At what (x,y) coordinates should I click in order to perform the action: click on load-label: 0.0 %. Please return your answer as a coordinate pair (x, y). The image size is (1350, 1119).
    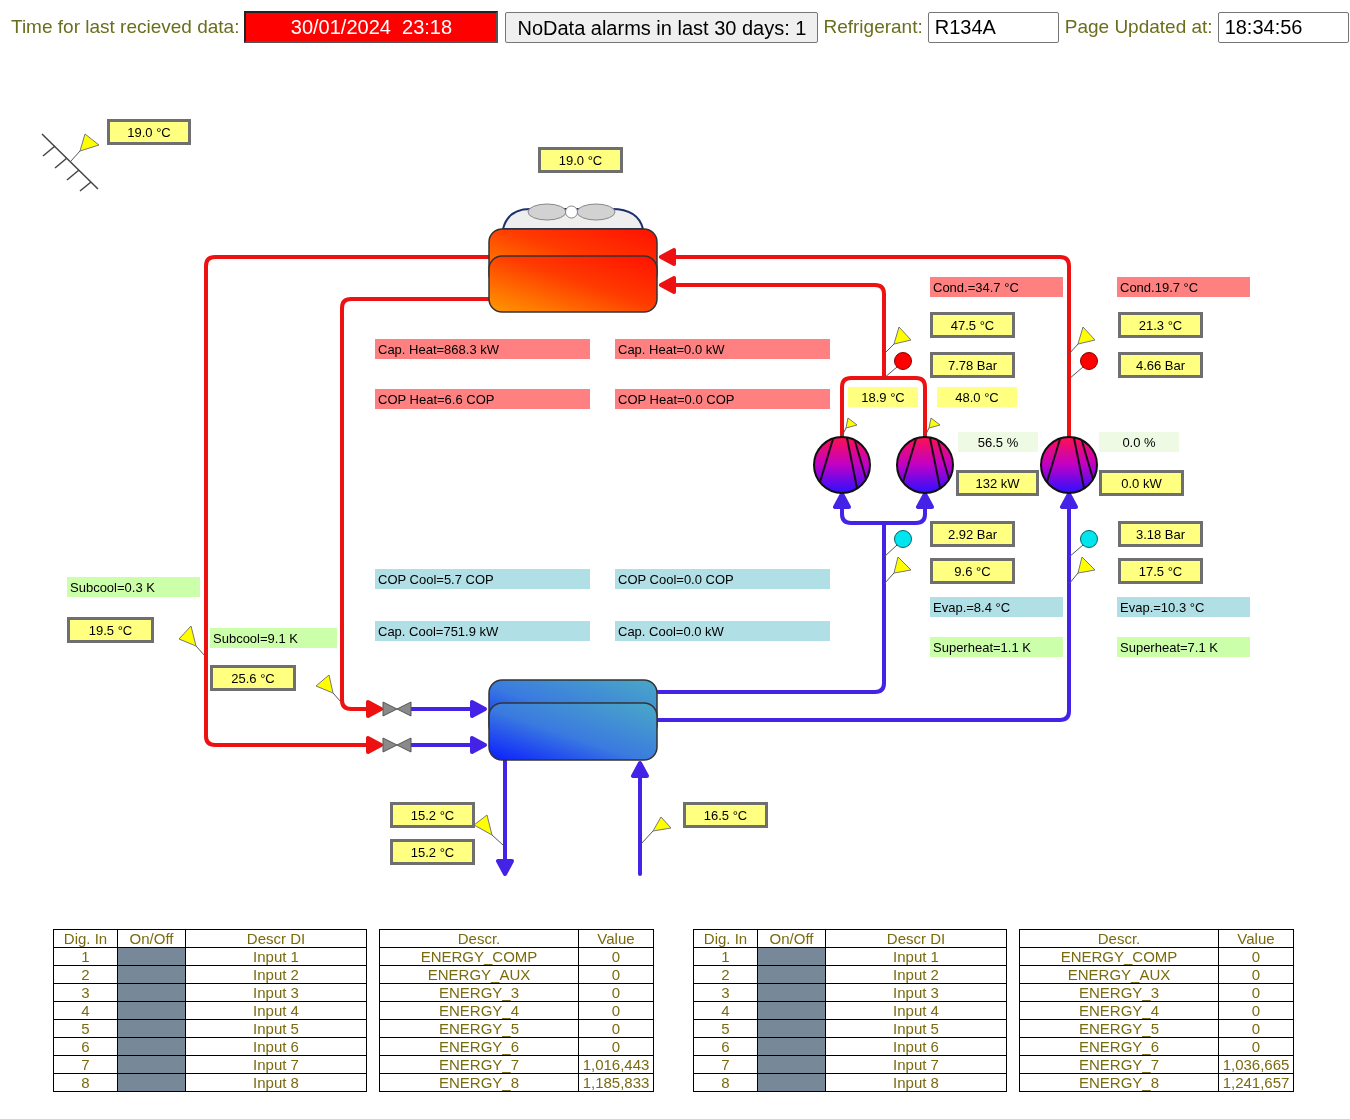
    Looking at the image, I should click on (1139, 442).